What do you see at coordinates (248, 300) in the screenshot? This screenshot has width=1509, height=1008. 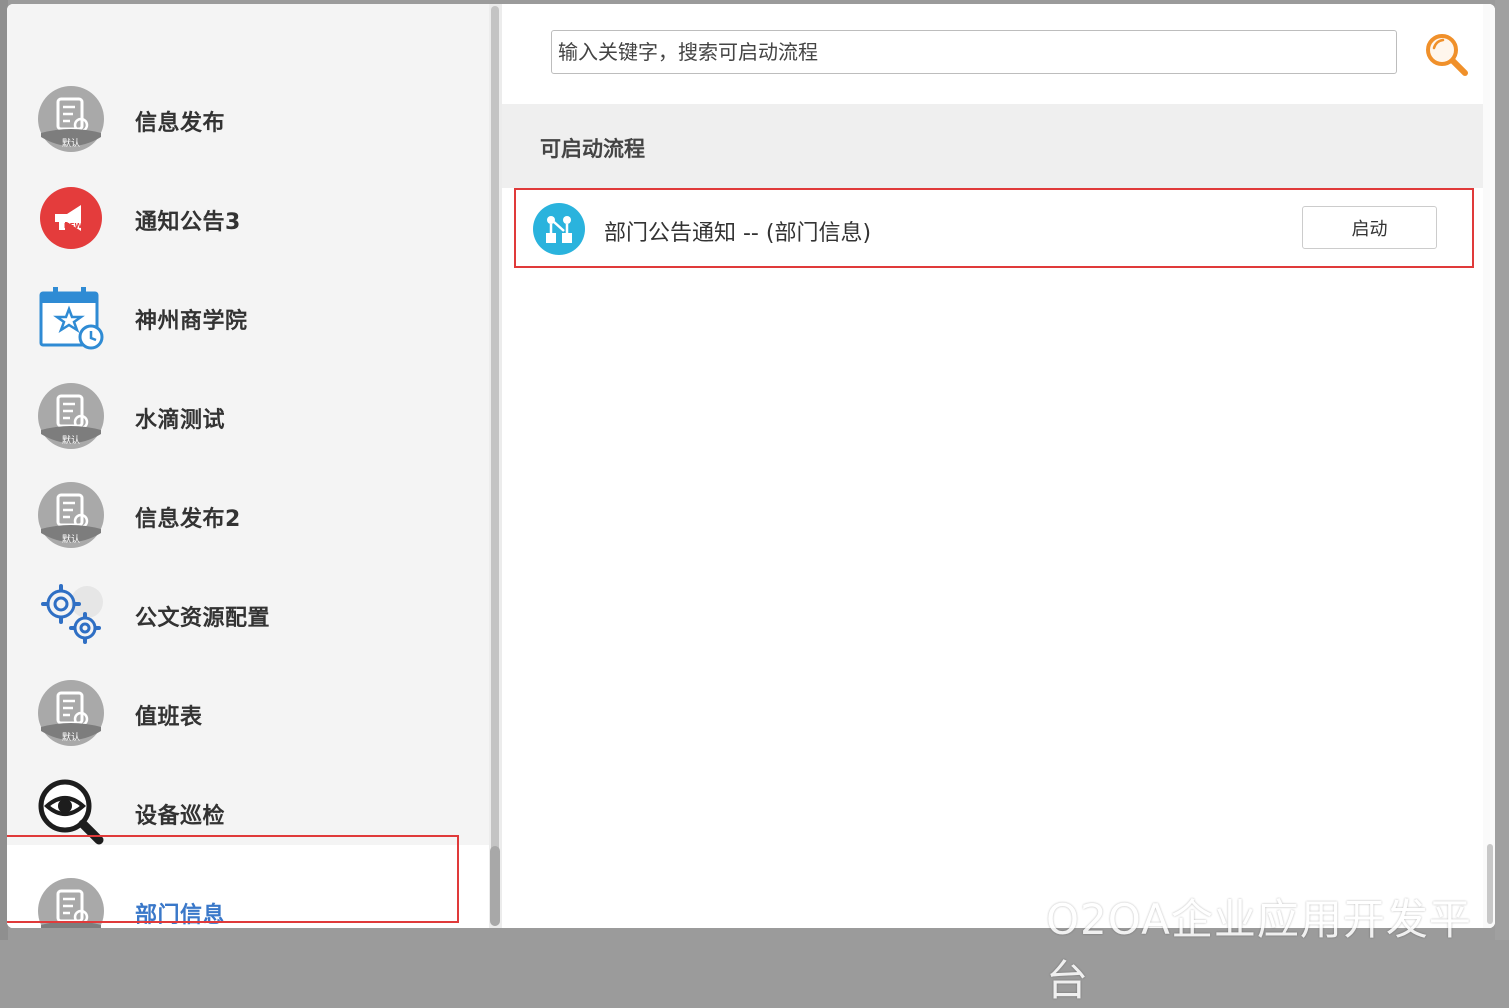 I see `app-item-business-school: 神州商学院` at bounding box center [248, 300].